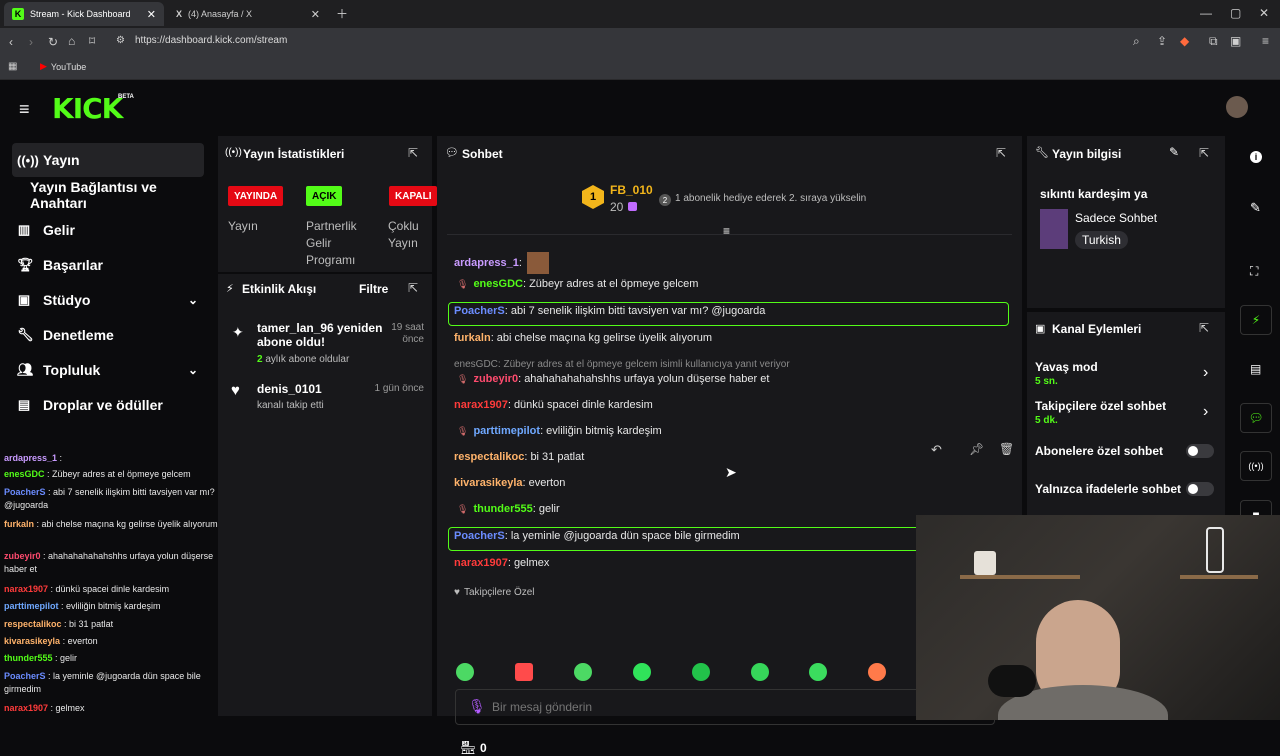 The image size is (1280, 756). What do you see at coordinates (12, 67) in the screenshot?
I see `apps-grid-icon: ▦` at bounding box center [12, 67].